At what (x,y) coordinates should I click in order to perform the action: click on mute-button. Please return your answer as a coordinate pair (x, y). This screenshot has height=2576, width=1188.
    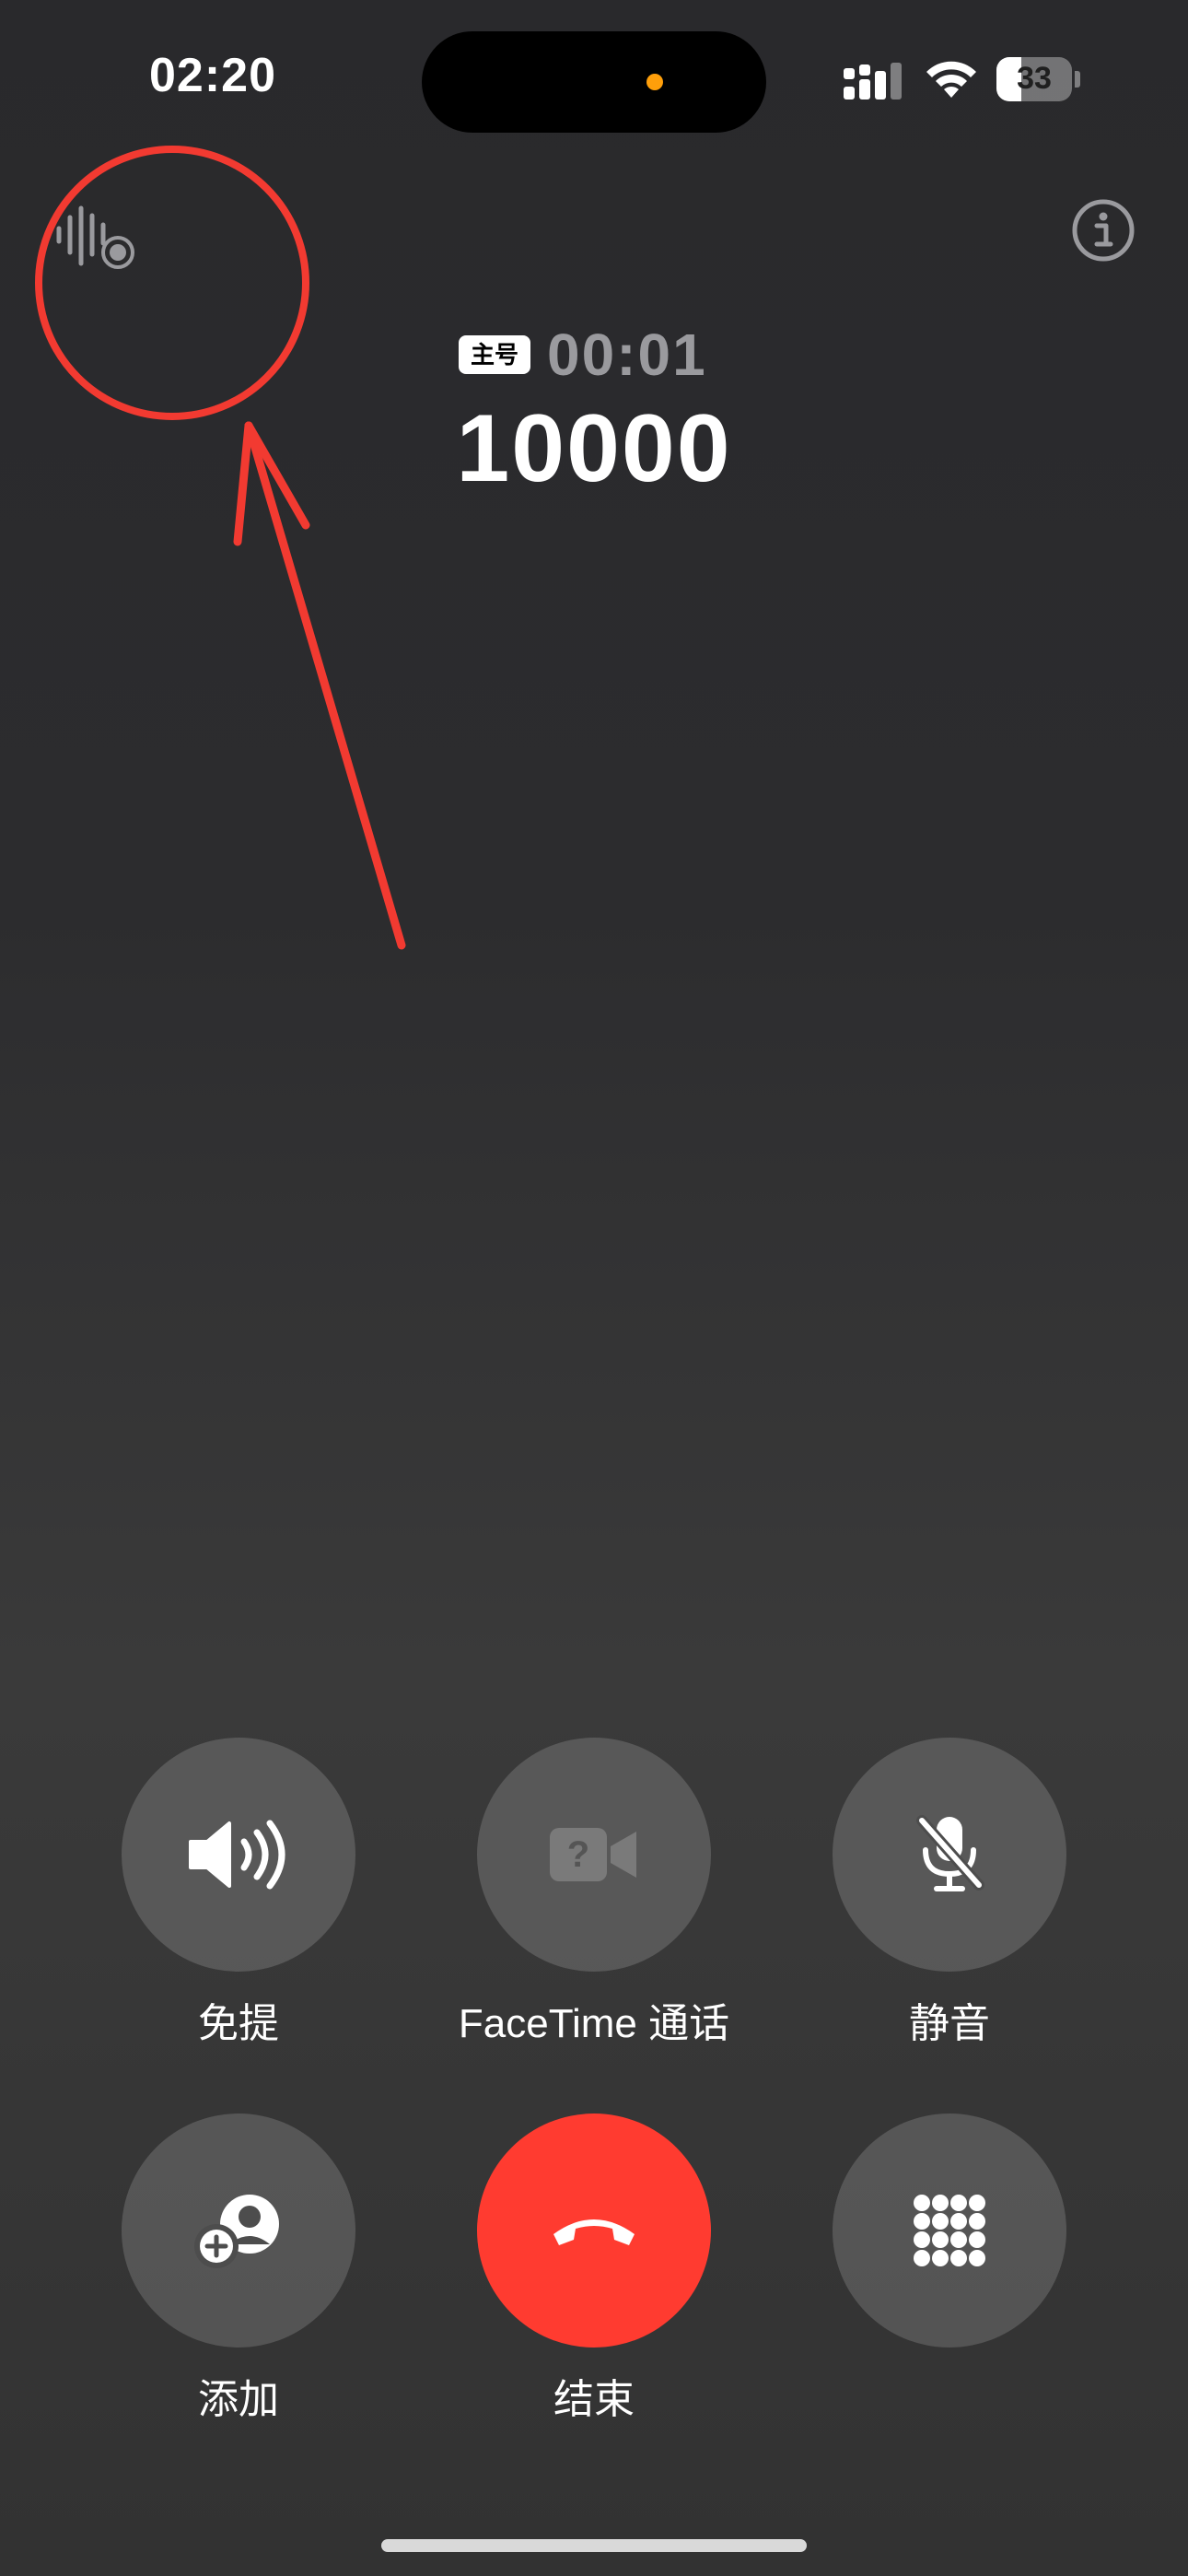
    Looking at the image, I should click on (949, 1855).